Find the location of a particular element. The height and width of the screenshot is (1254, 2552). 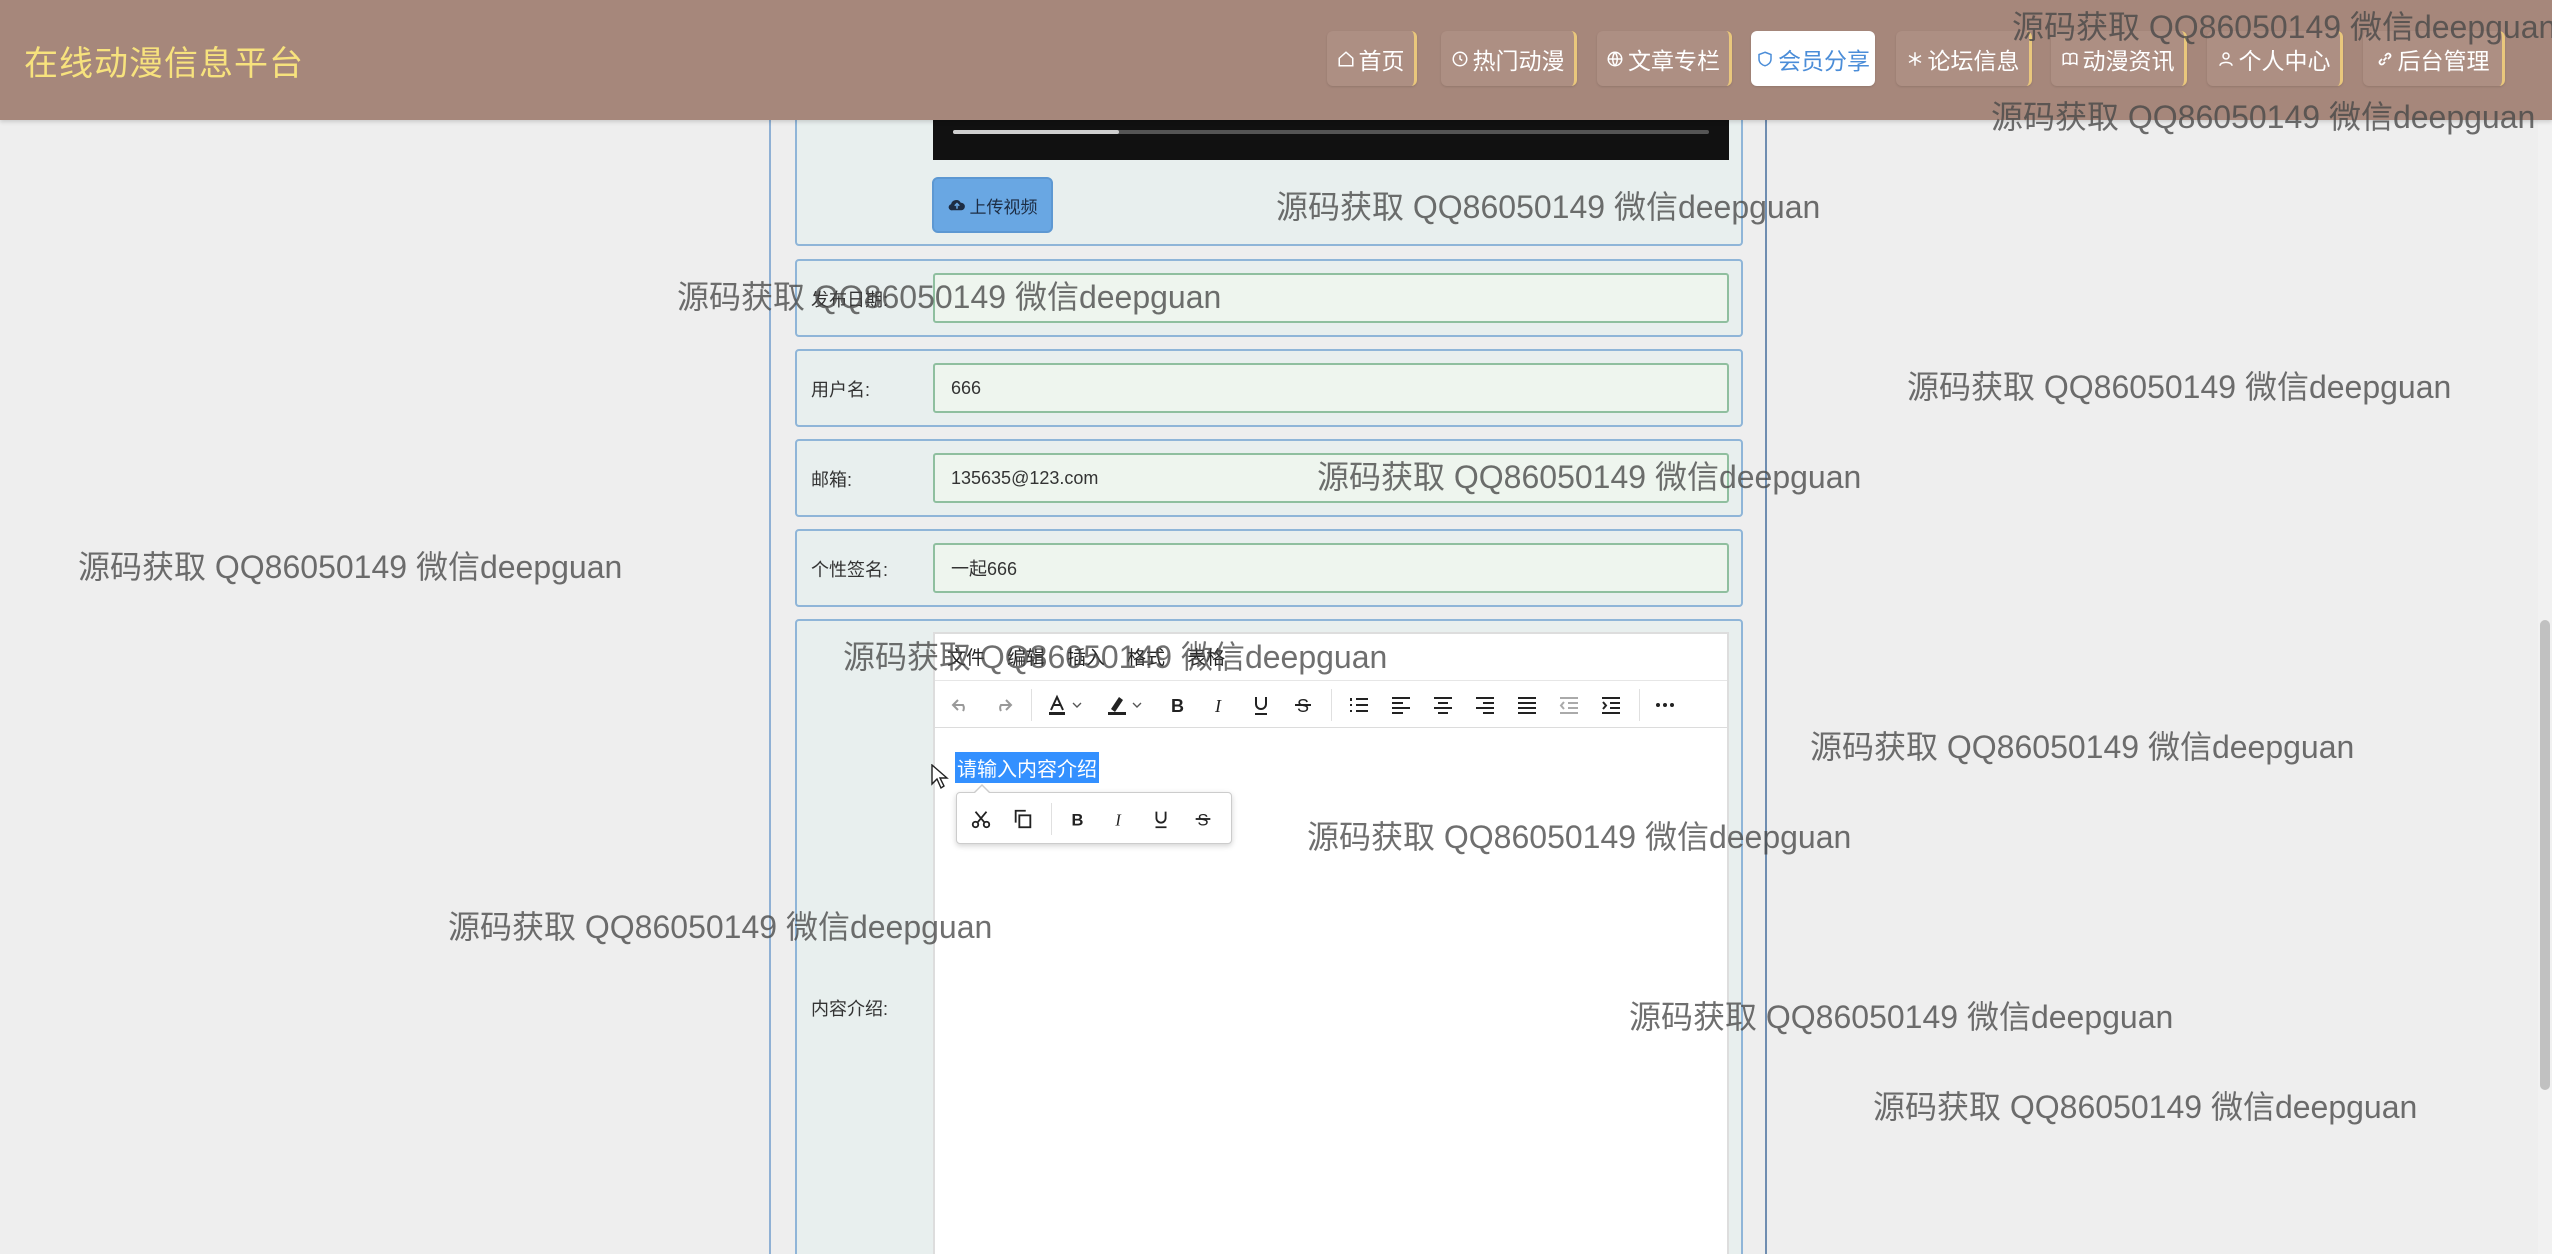

copy-icon is located at coordinates (1023, 819).